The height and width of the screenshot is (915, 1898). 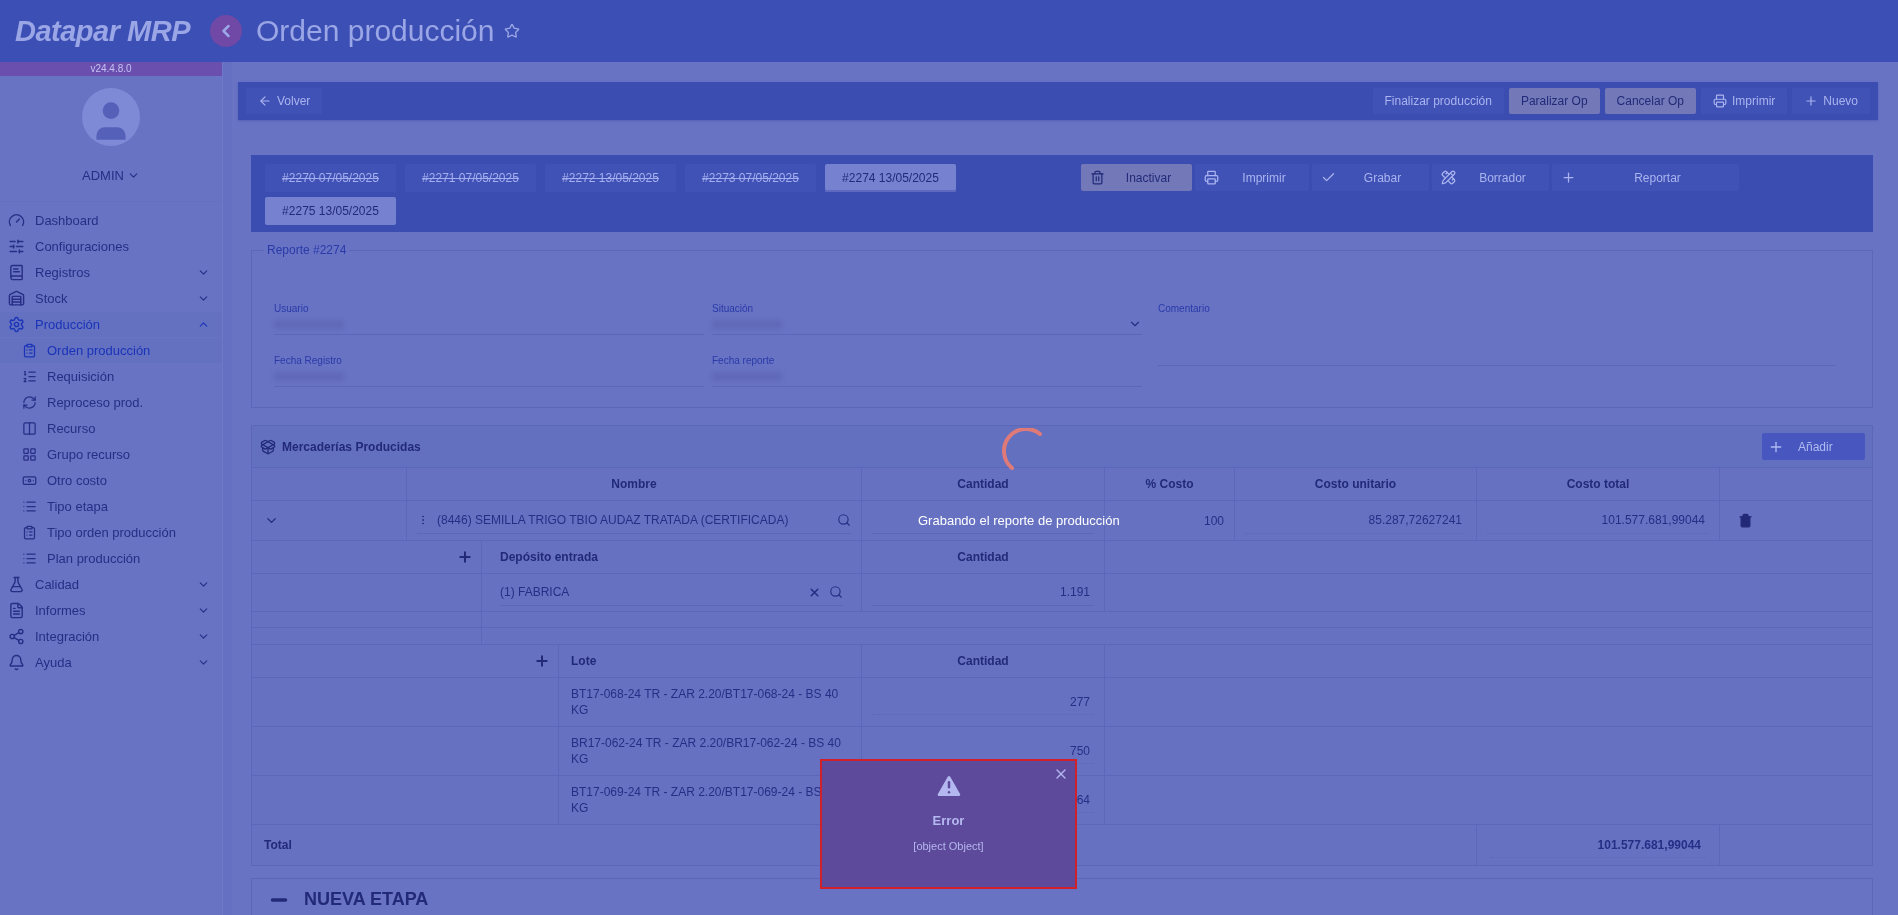 I want to click on field-label: Fecha reporte, so click(x=744, y=360).